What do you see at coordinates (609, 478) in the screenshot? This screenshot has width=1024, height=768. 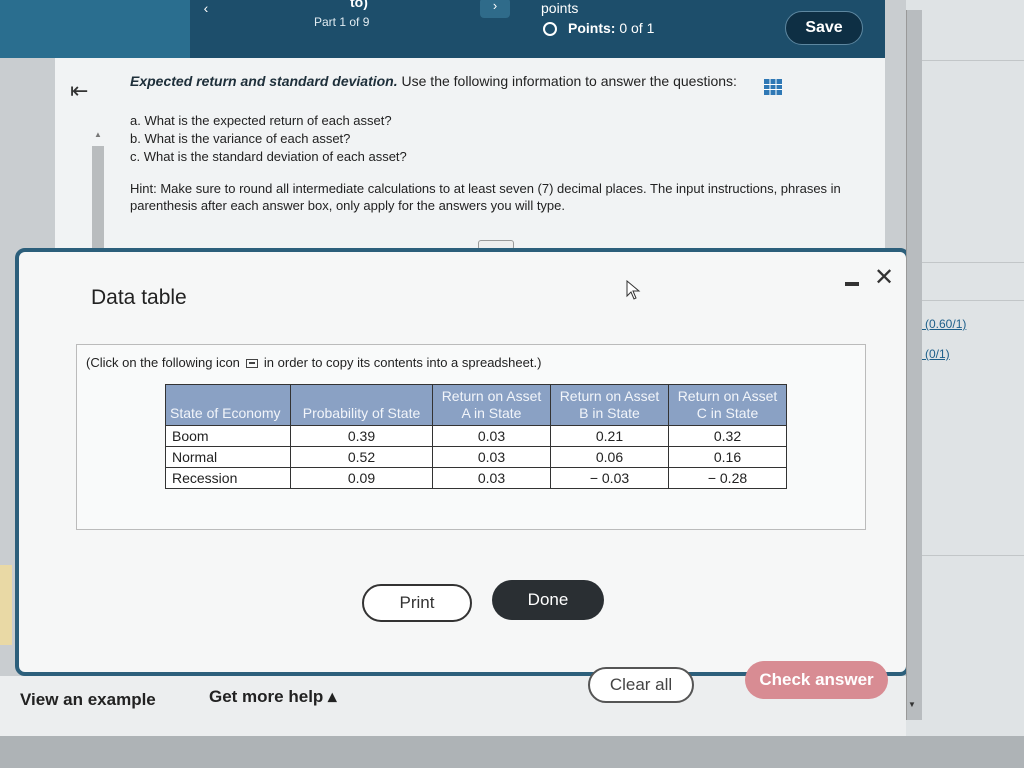 I see `table-cell: − 0.03` at bounding box center [609, 478].